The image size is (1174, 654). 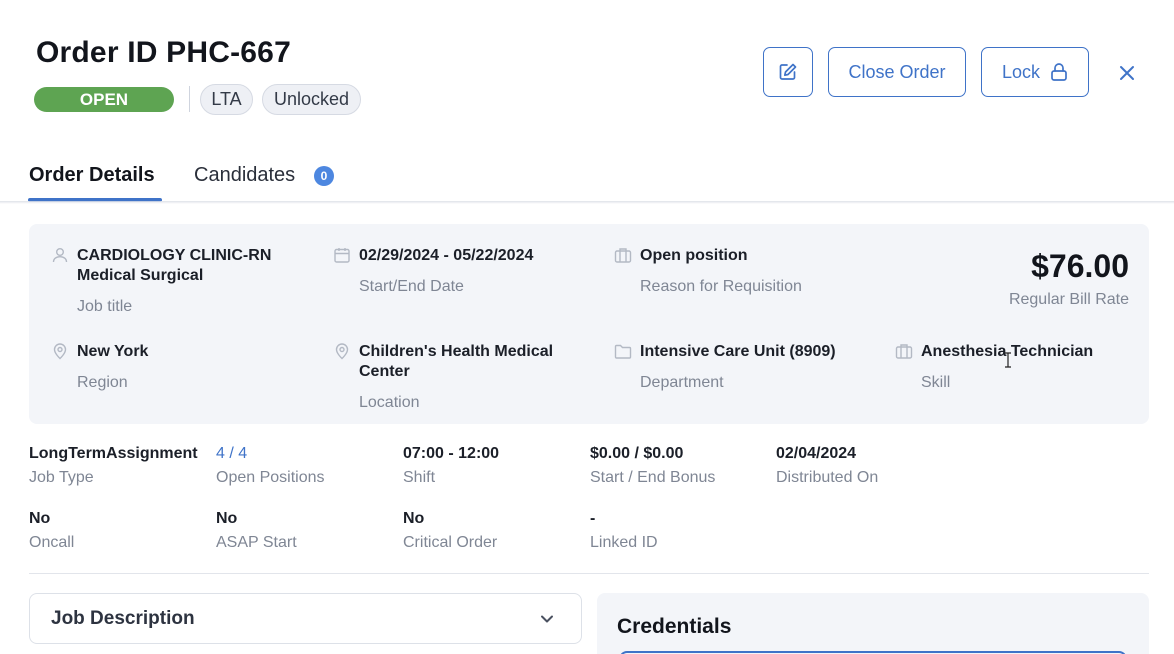 I want to click on lock-button: Lock, so click(x=1035, y=72).